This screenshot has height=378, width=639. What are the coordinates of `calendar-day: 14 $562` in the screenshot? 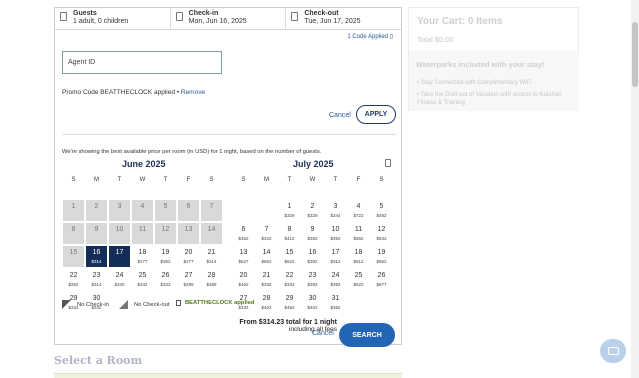 It's located at (266, 256).